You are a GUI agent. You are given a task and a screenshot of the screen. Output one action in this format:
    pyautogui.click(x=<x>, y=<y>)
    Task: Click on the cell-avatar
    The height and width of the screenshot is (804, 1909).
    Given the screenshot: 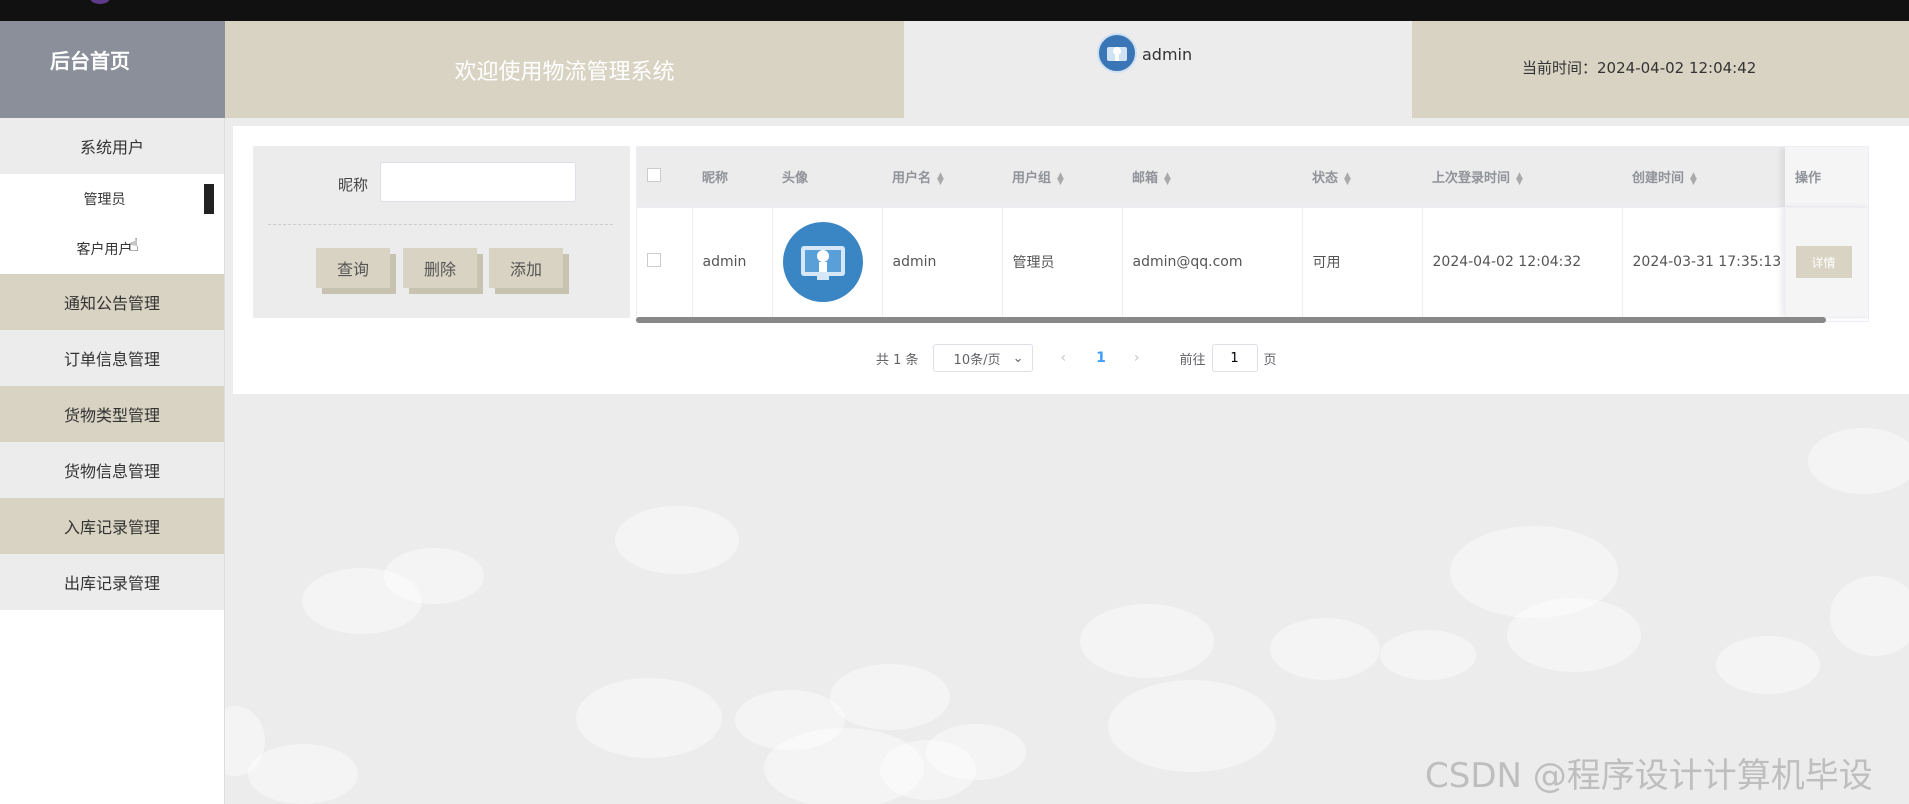 What is the action you would take?
    pyautogui.click(x=827, y=262)
    